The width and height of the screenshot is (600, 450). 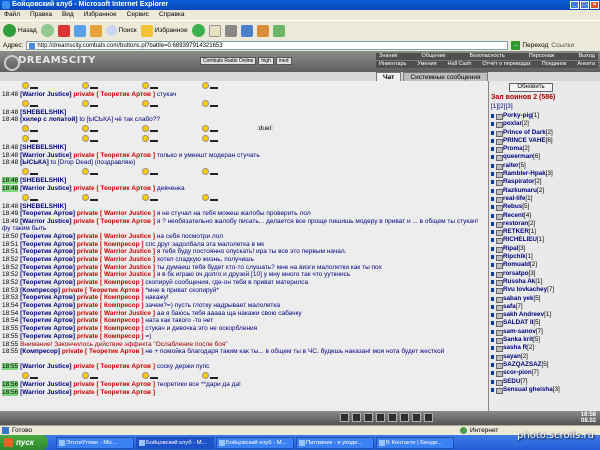 I want to click on go-button: → Переход, so click(x=529, y=45).